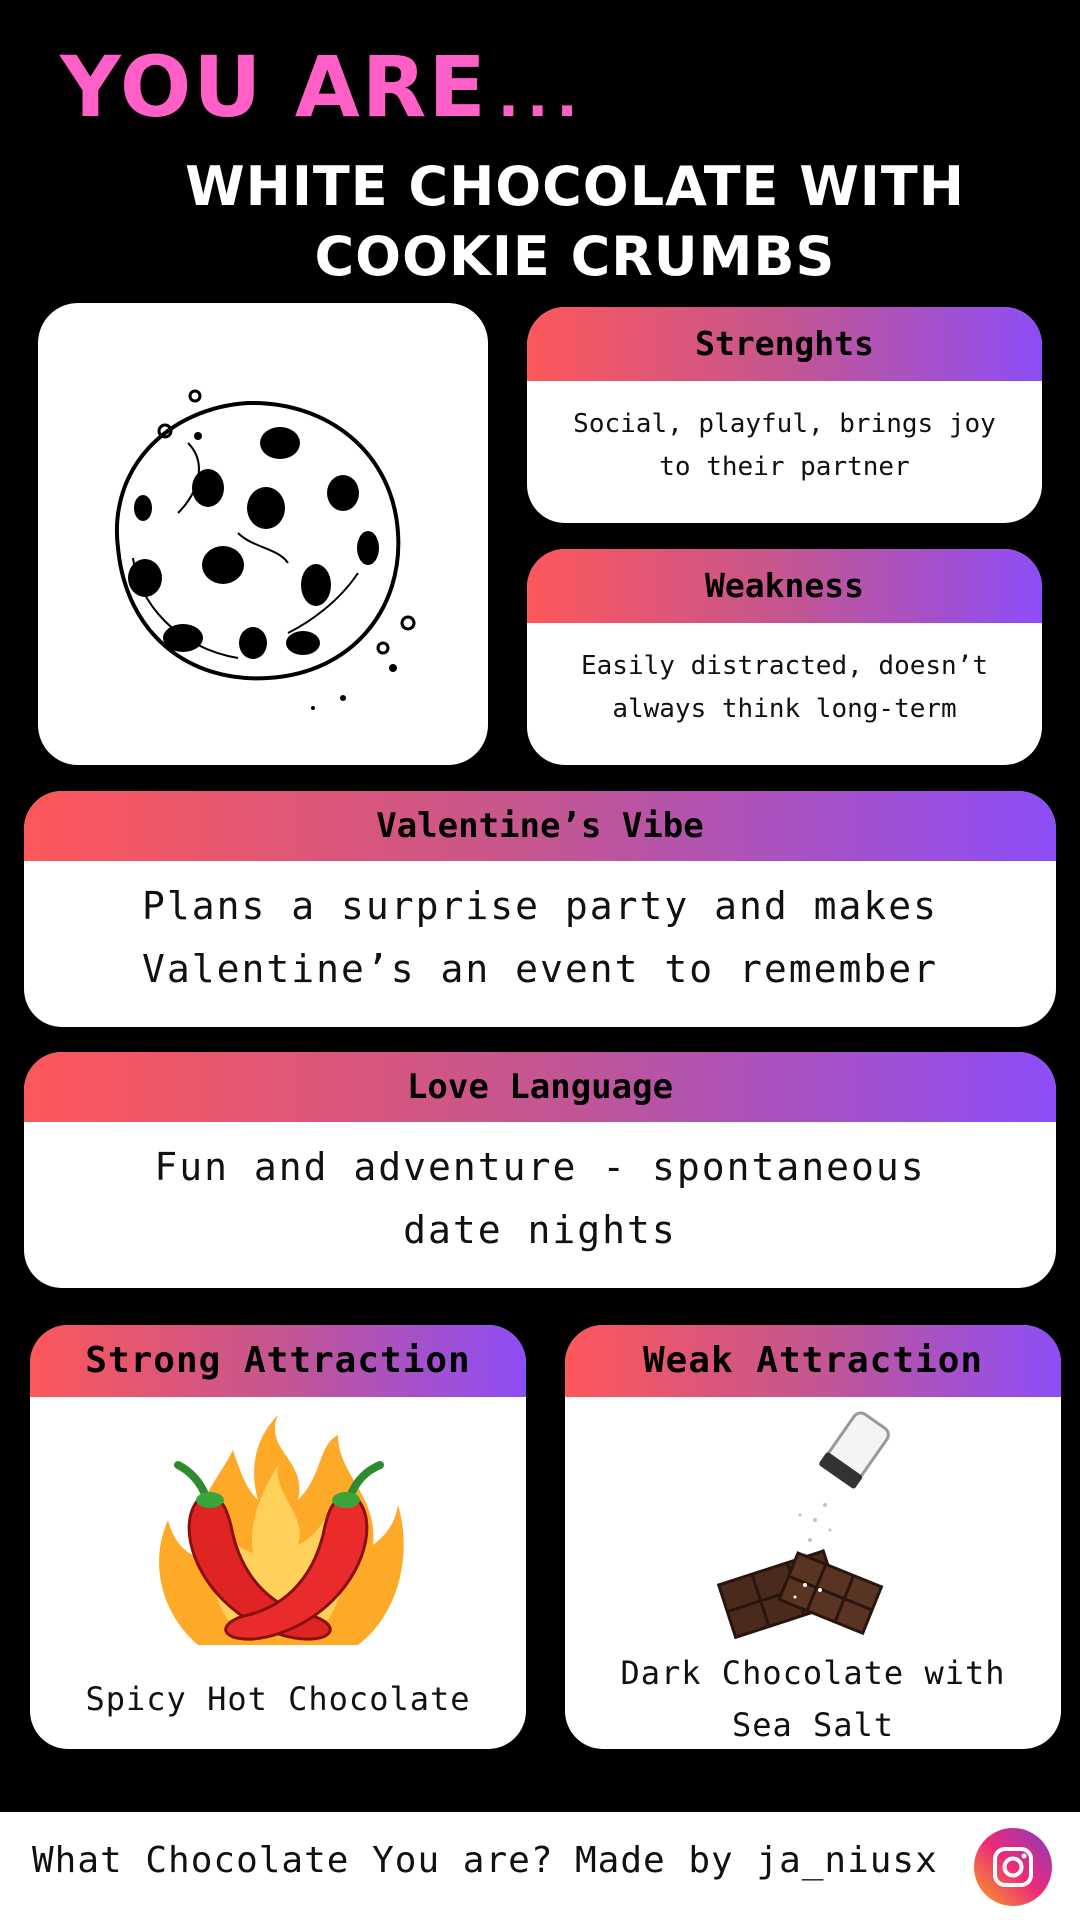  What do you see at coordinates (540, 906) in the screenshot?
I see `valentine-line-1: Plans a surprise party and makes` at bounding box center [540, 906].